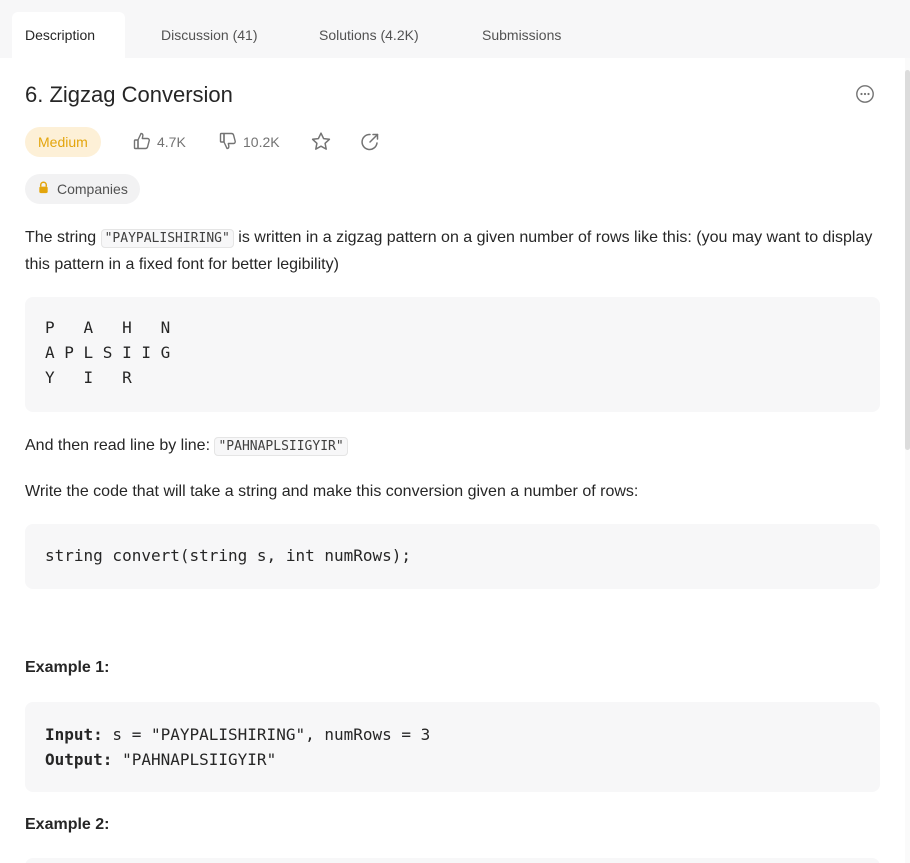 Image resolution: width=910 pixels, height=863 pixels. I want to click on inline-code-input-string: "PAYPALISHIRING", so click(167, 238).